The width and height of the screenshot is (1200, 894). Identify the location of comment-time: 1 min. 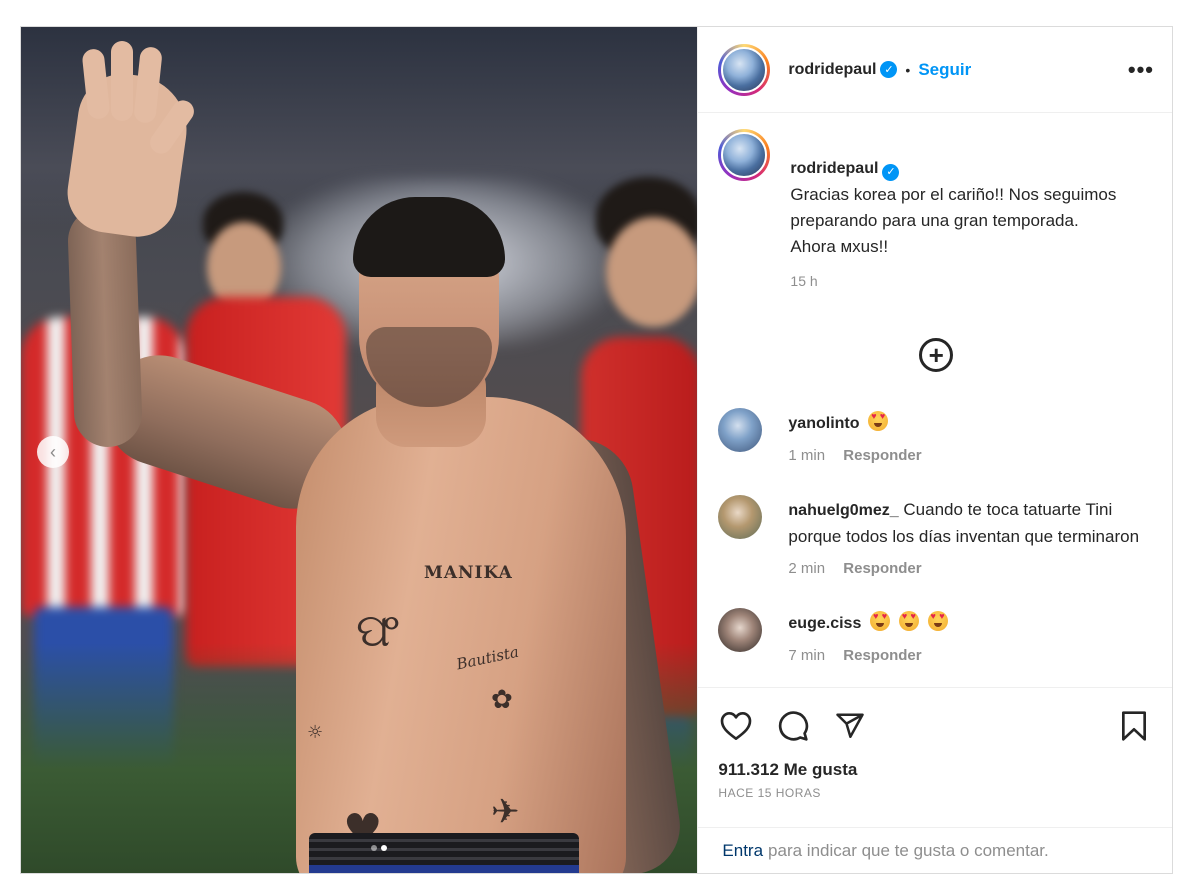
(807, 455).